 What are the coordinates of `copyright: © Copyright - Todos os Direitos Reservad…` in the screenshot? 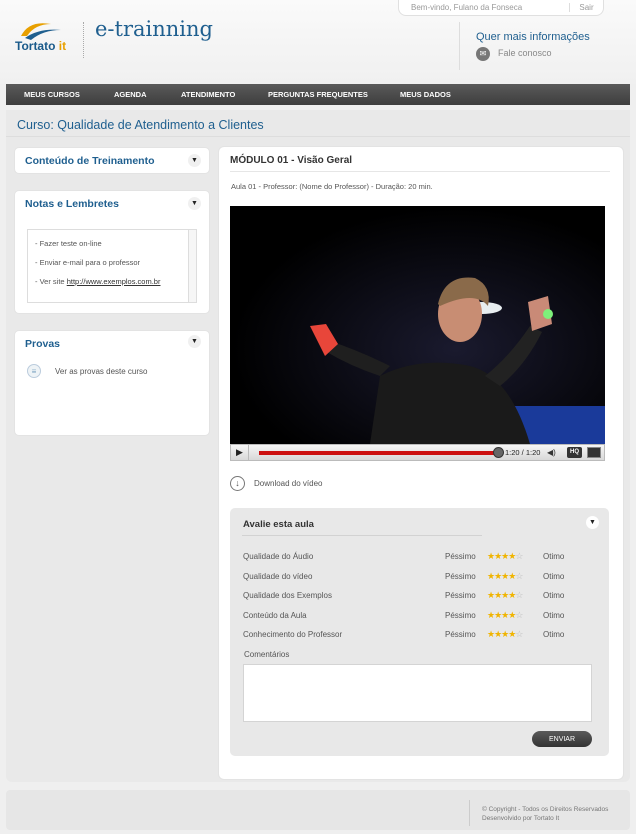 It's located at (545, 809).